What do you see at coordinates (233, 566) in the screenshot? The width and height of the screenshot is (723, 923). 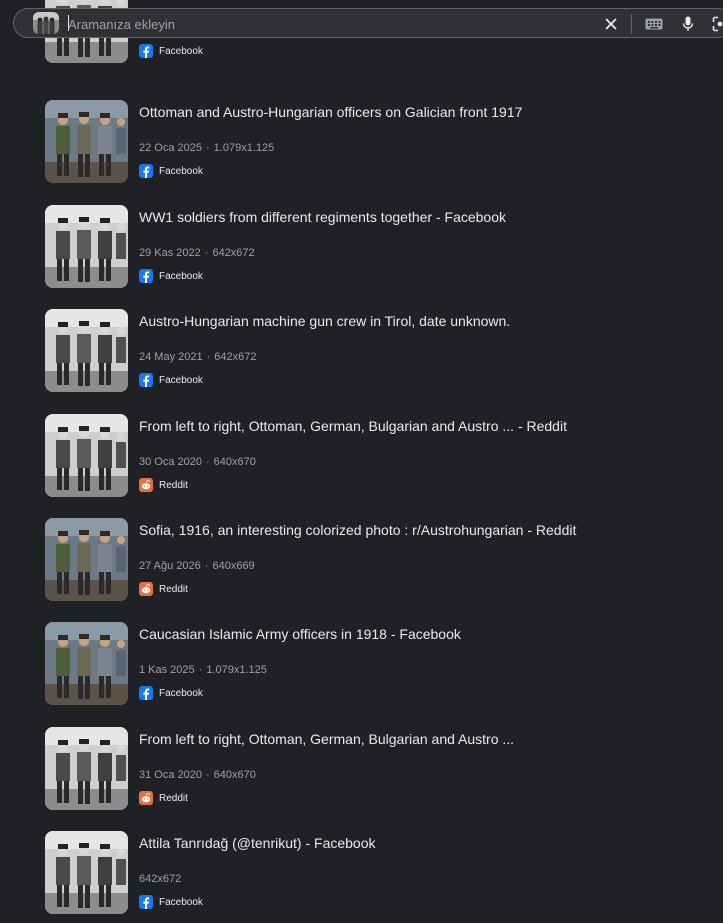 I see `result-dimensions: 640x669` at bounding box center [233, 566].